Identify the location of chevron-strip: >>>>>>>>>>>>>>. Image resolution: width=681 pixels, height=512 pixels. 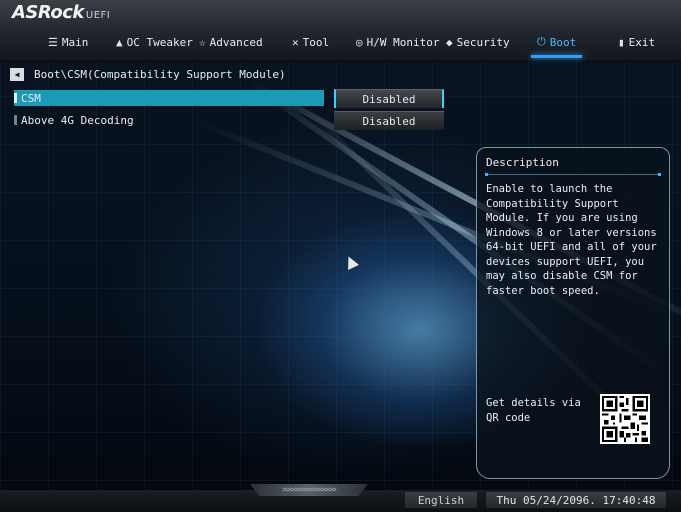
(309, 490).